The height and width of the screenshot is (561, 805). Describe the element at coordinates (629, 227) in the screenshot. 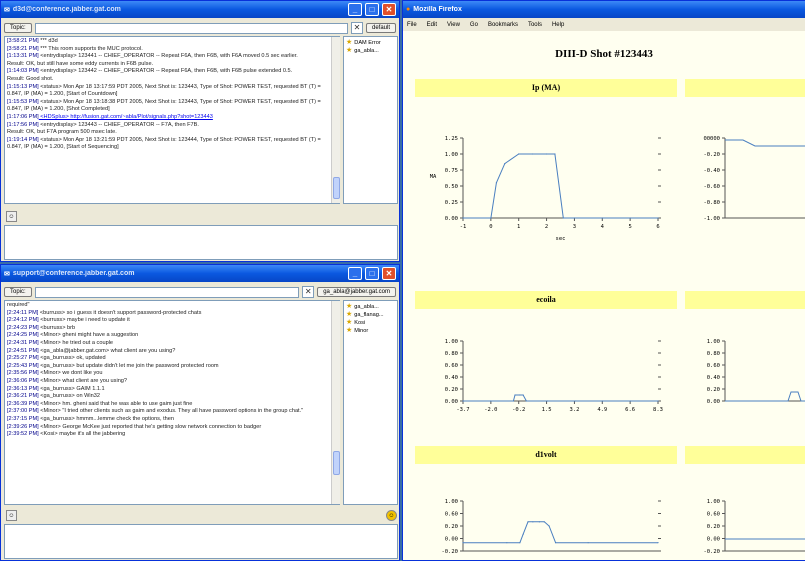

I see `x-tick-label: 5` at that location.